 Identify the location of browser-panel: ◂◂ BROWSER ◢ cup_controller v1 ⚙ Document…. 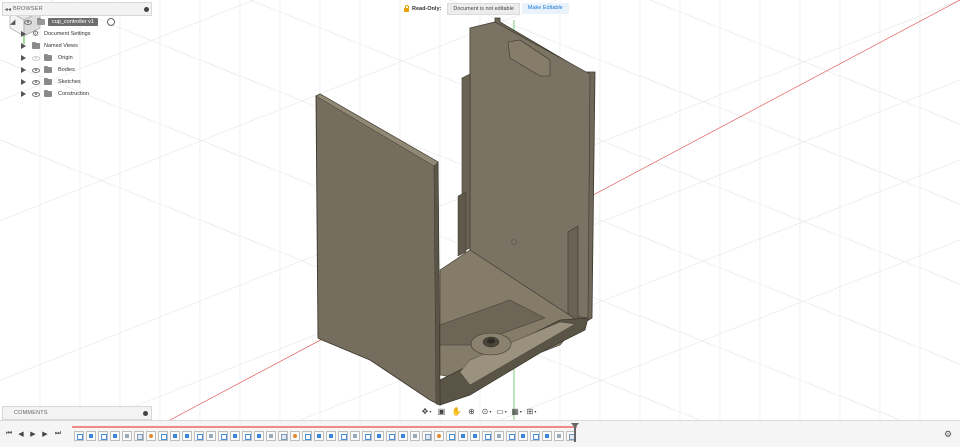
(77, 51).